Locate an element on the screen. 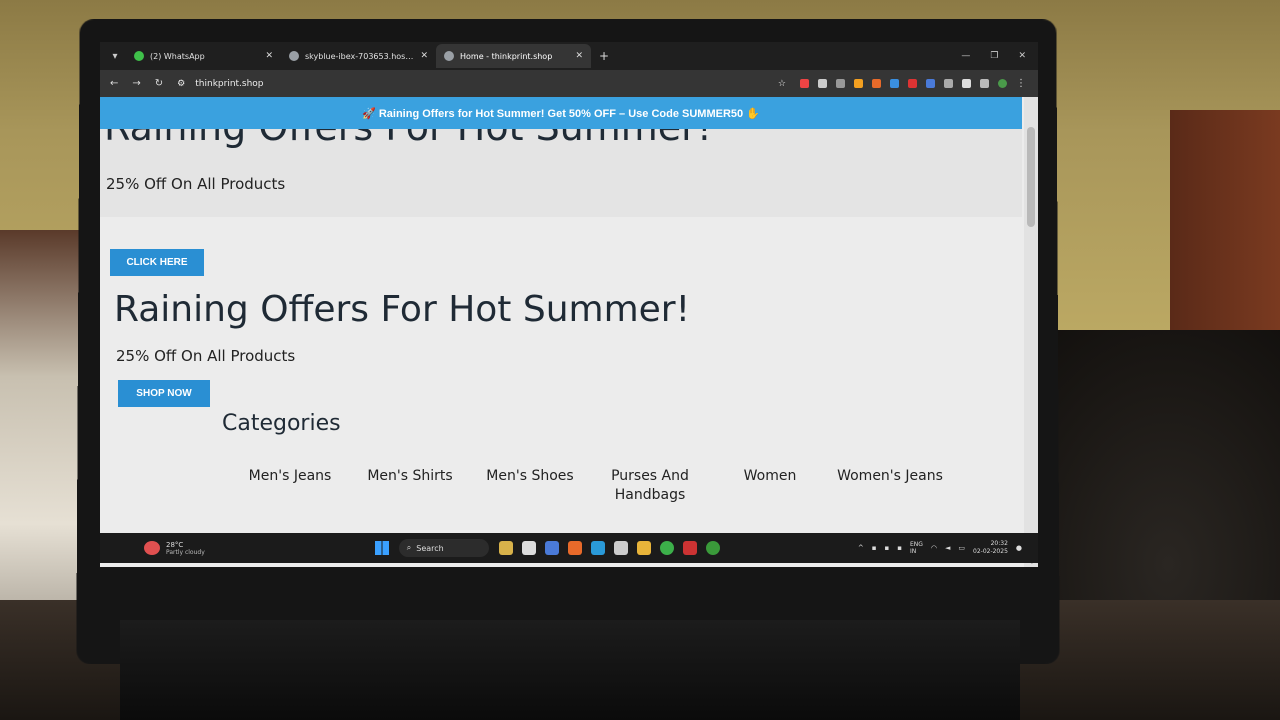 Image resolution: width=1280 pixels, height=720 pixels. chevron-up-icon: ^ is located at coordinates (861, 548).